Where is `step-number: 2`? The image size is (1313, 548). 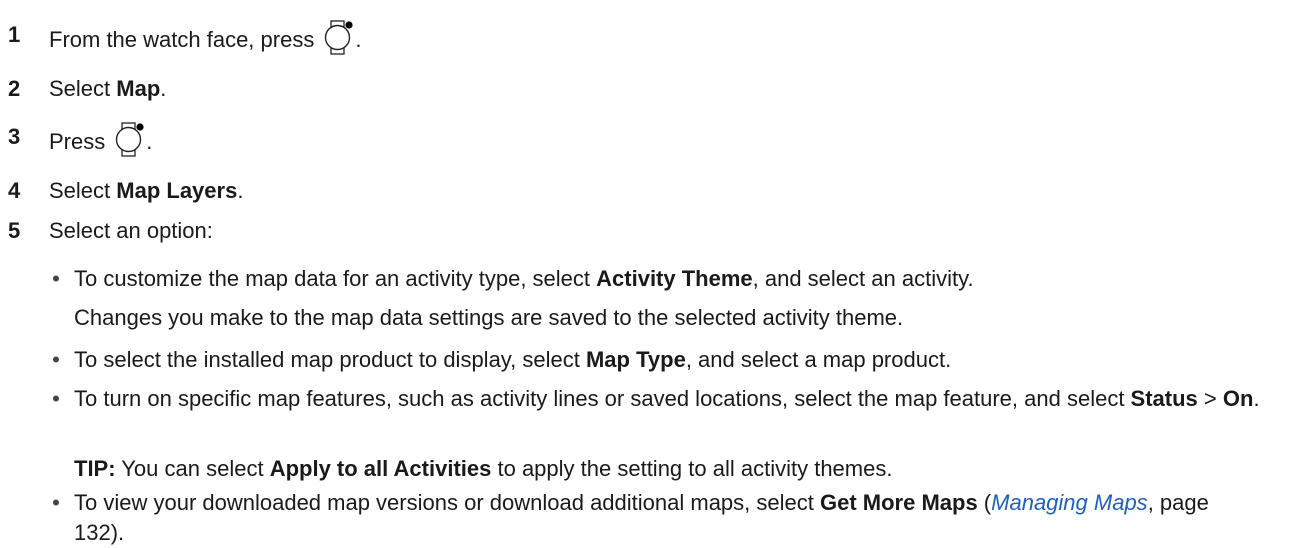 step-number: 2 is located at coordinates (14, 88).